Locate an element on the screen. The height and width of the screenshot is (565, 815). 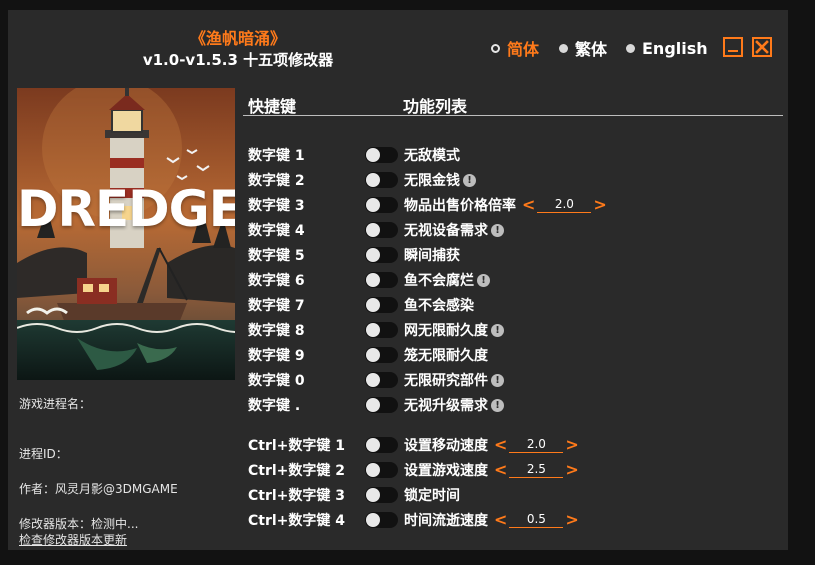
cheat-label: 瞬间捕获 is located at coordinates (432, 255).